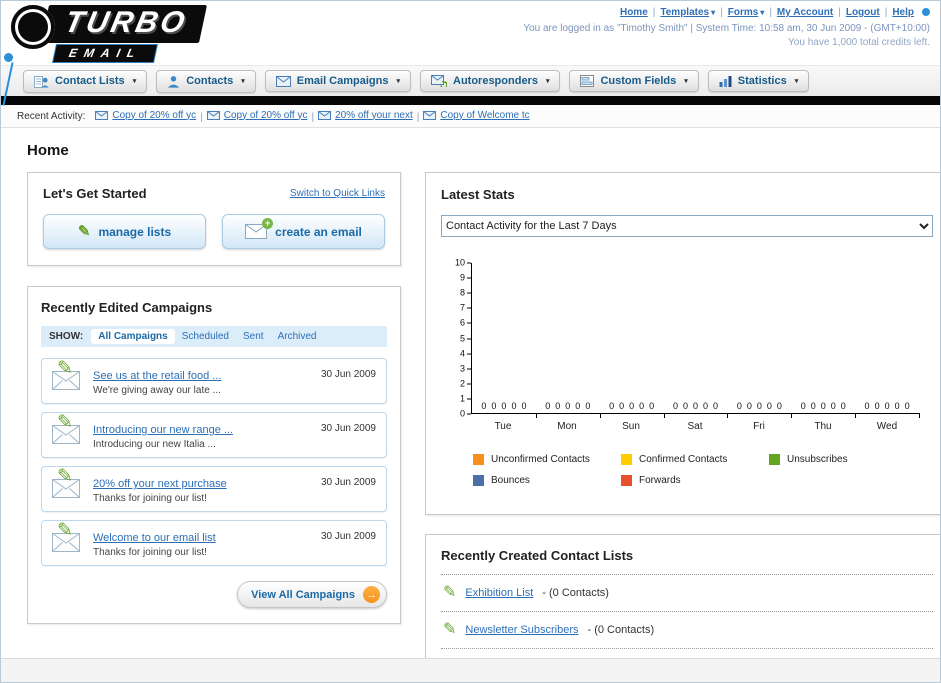  What do you see at coordinates (205, 336) in the screenshot?
I see `filter-scheduled: Scheduled` at bounding box center [205, 336].